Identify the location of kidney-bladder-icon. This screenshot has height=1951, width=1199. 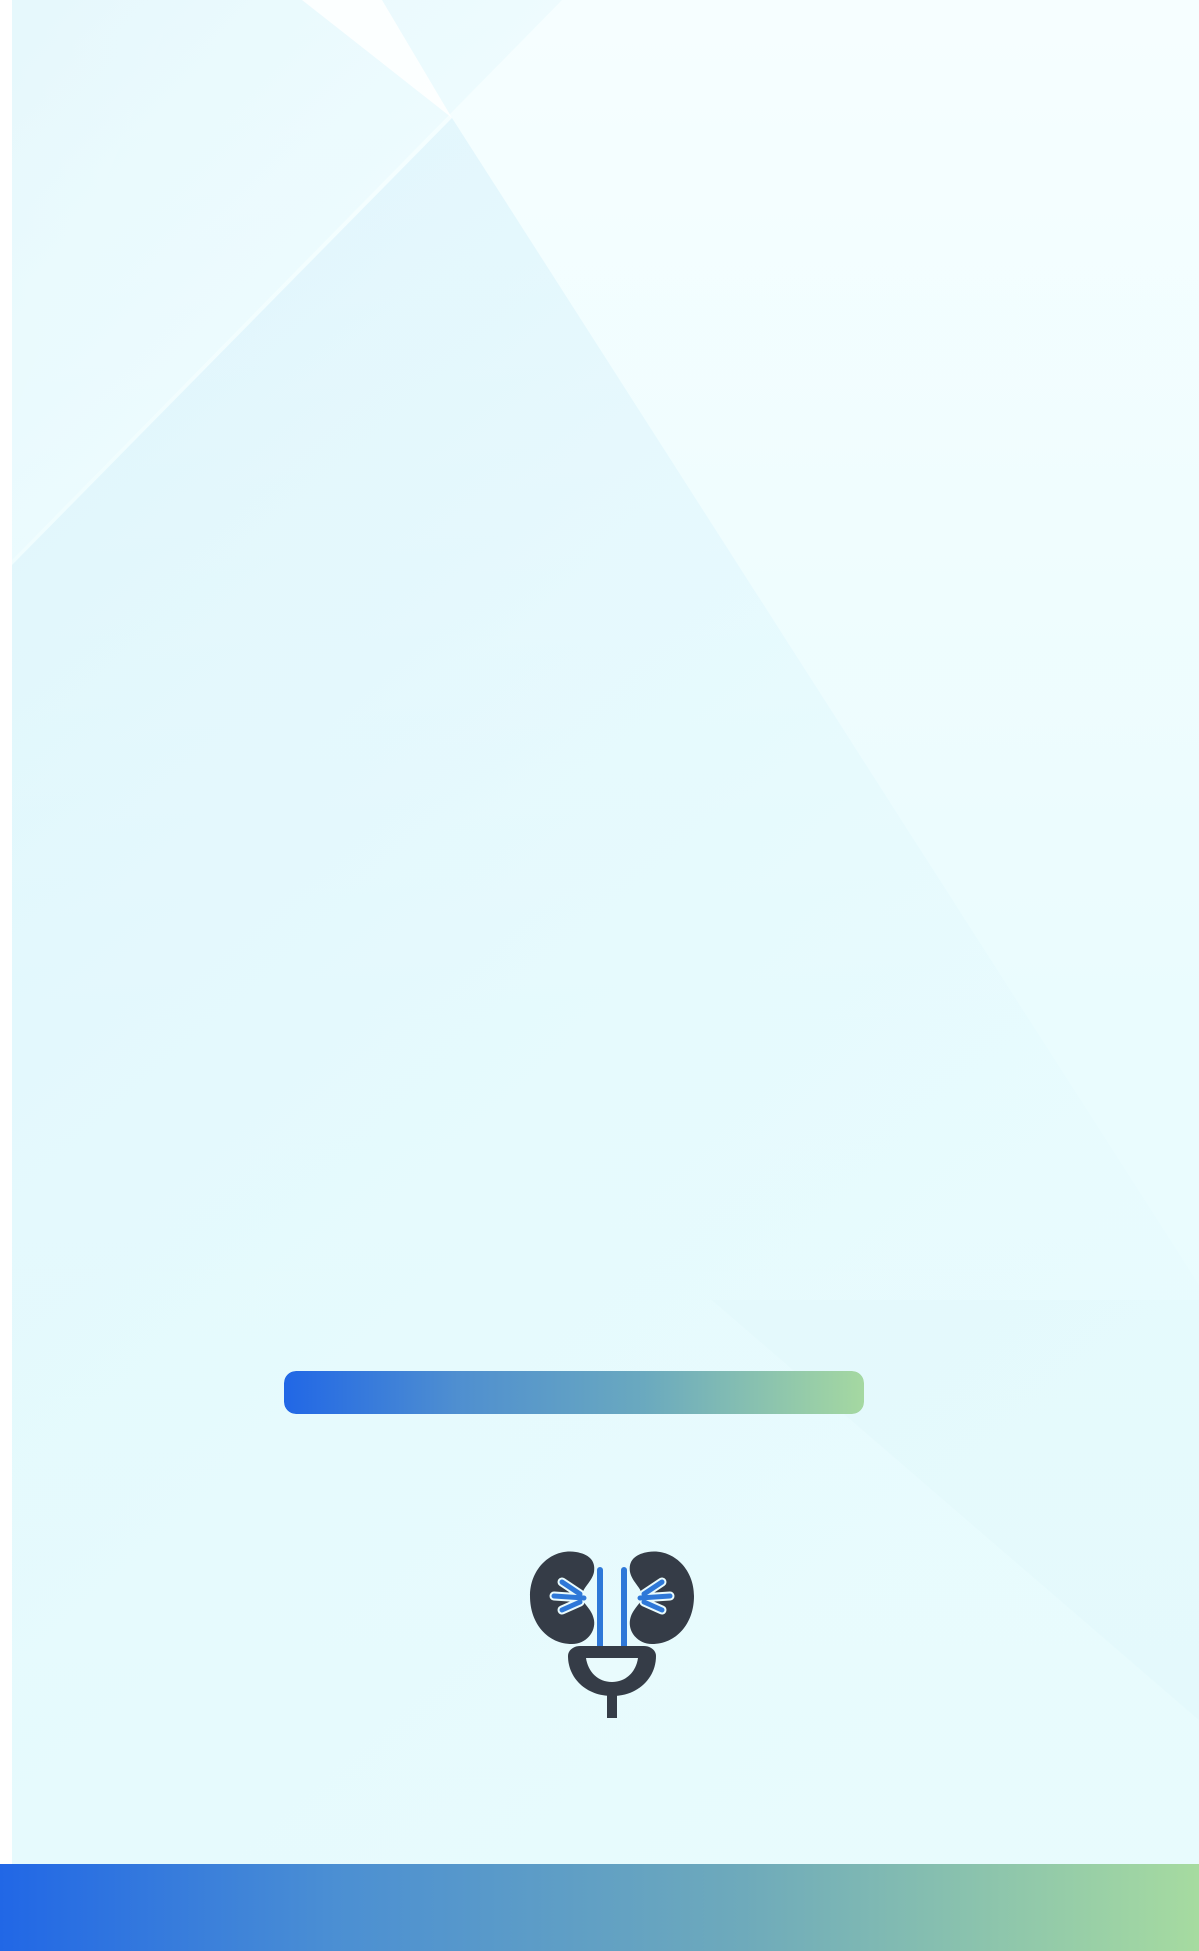
(612, 1634).